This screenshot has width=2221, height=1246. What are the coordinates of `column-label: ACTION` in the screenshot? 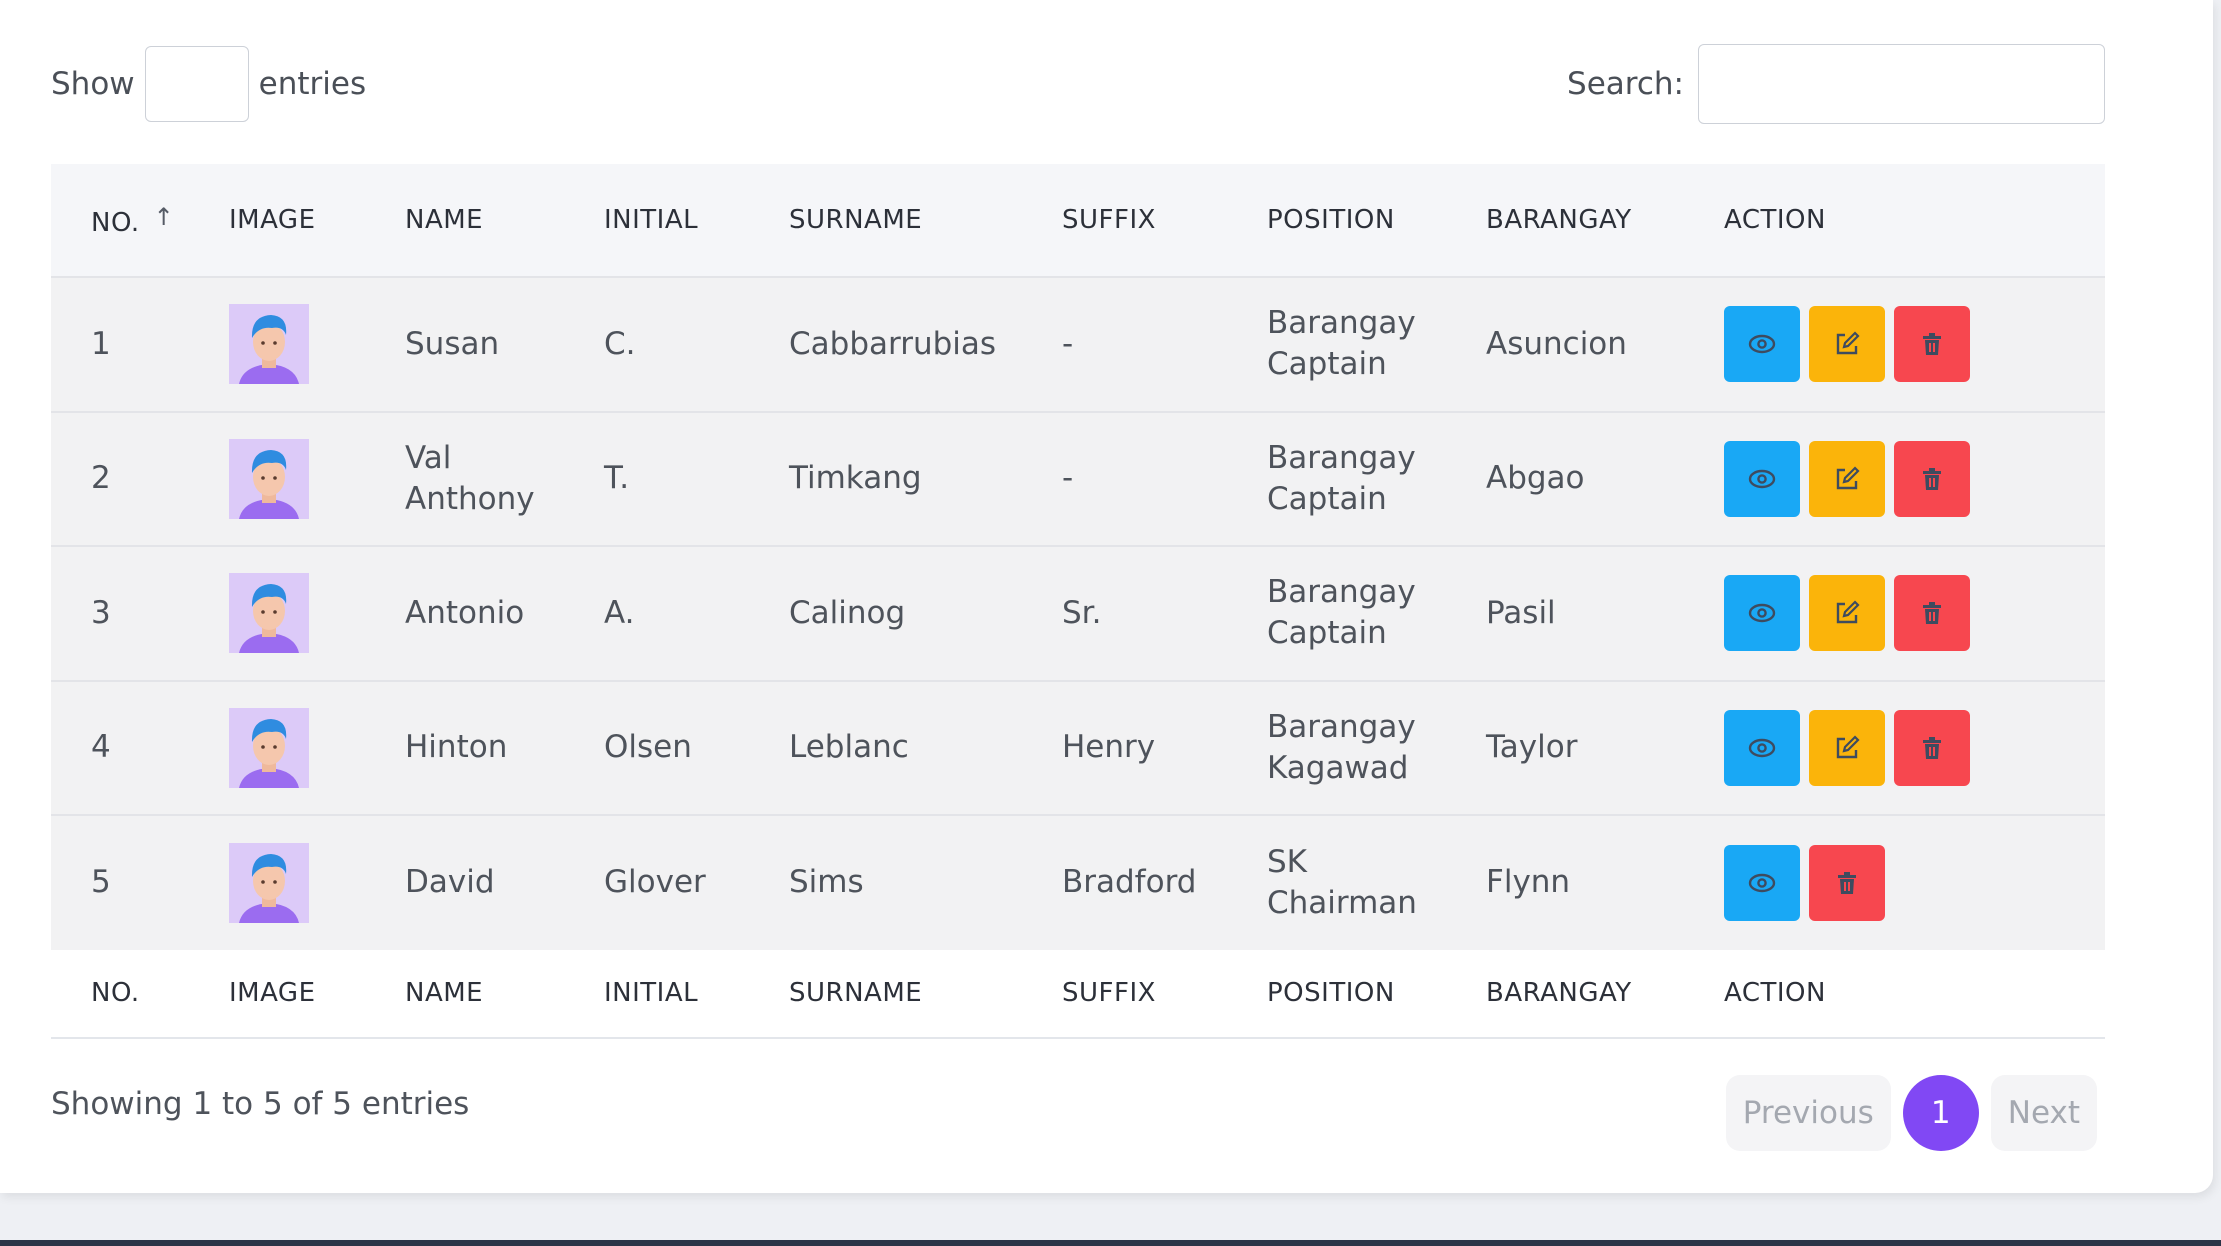 It's located at (1775, 993).